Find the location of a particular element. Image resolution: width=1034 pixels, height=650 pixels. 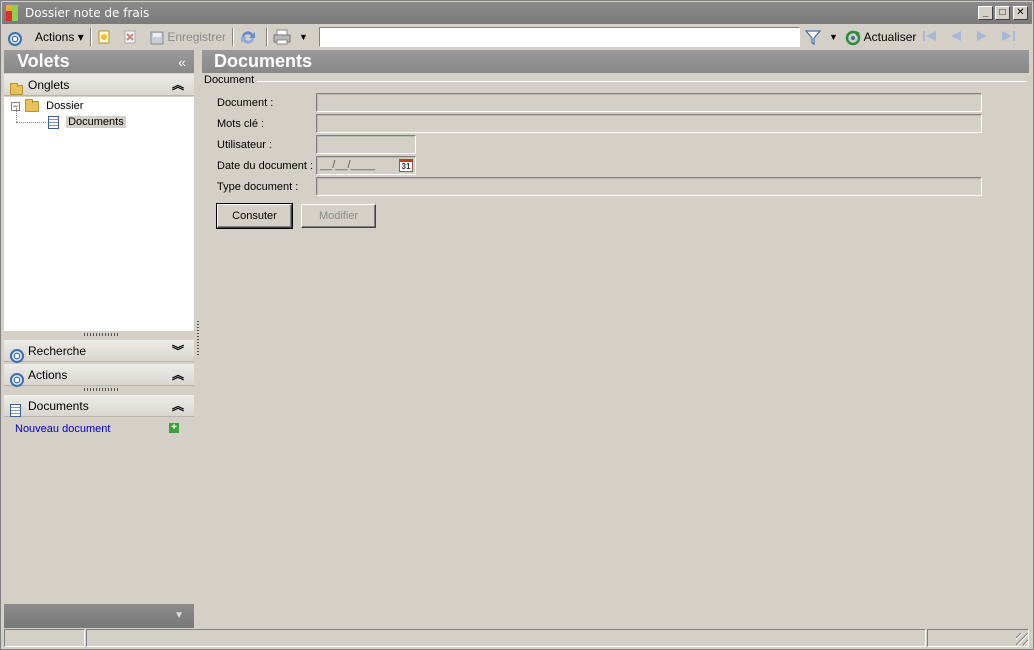

type-document-label: Type document : is located at coordinates (258, 187).